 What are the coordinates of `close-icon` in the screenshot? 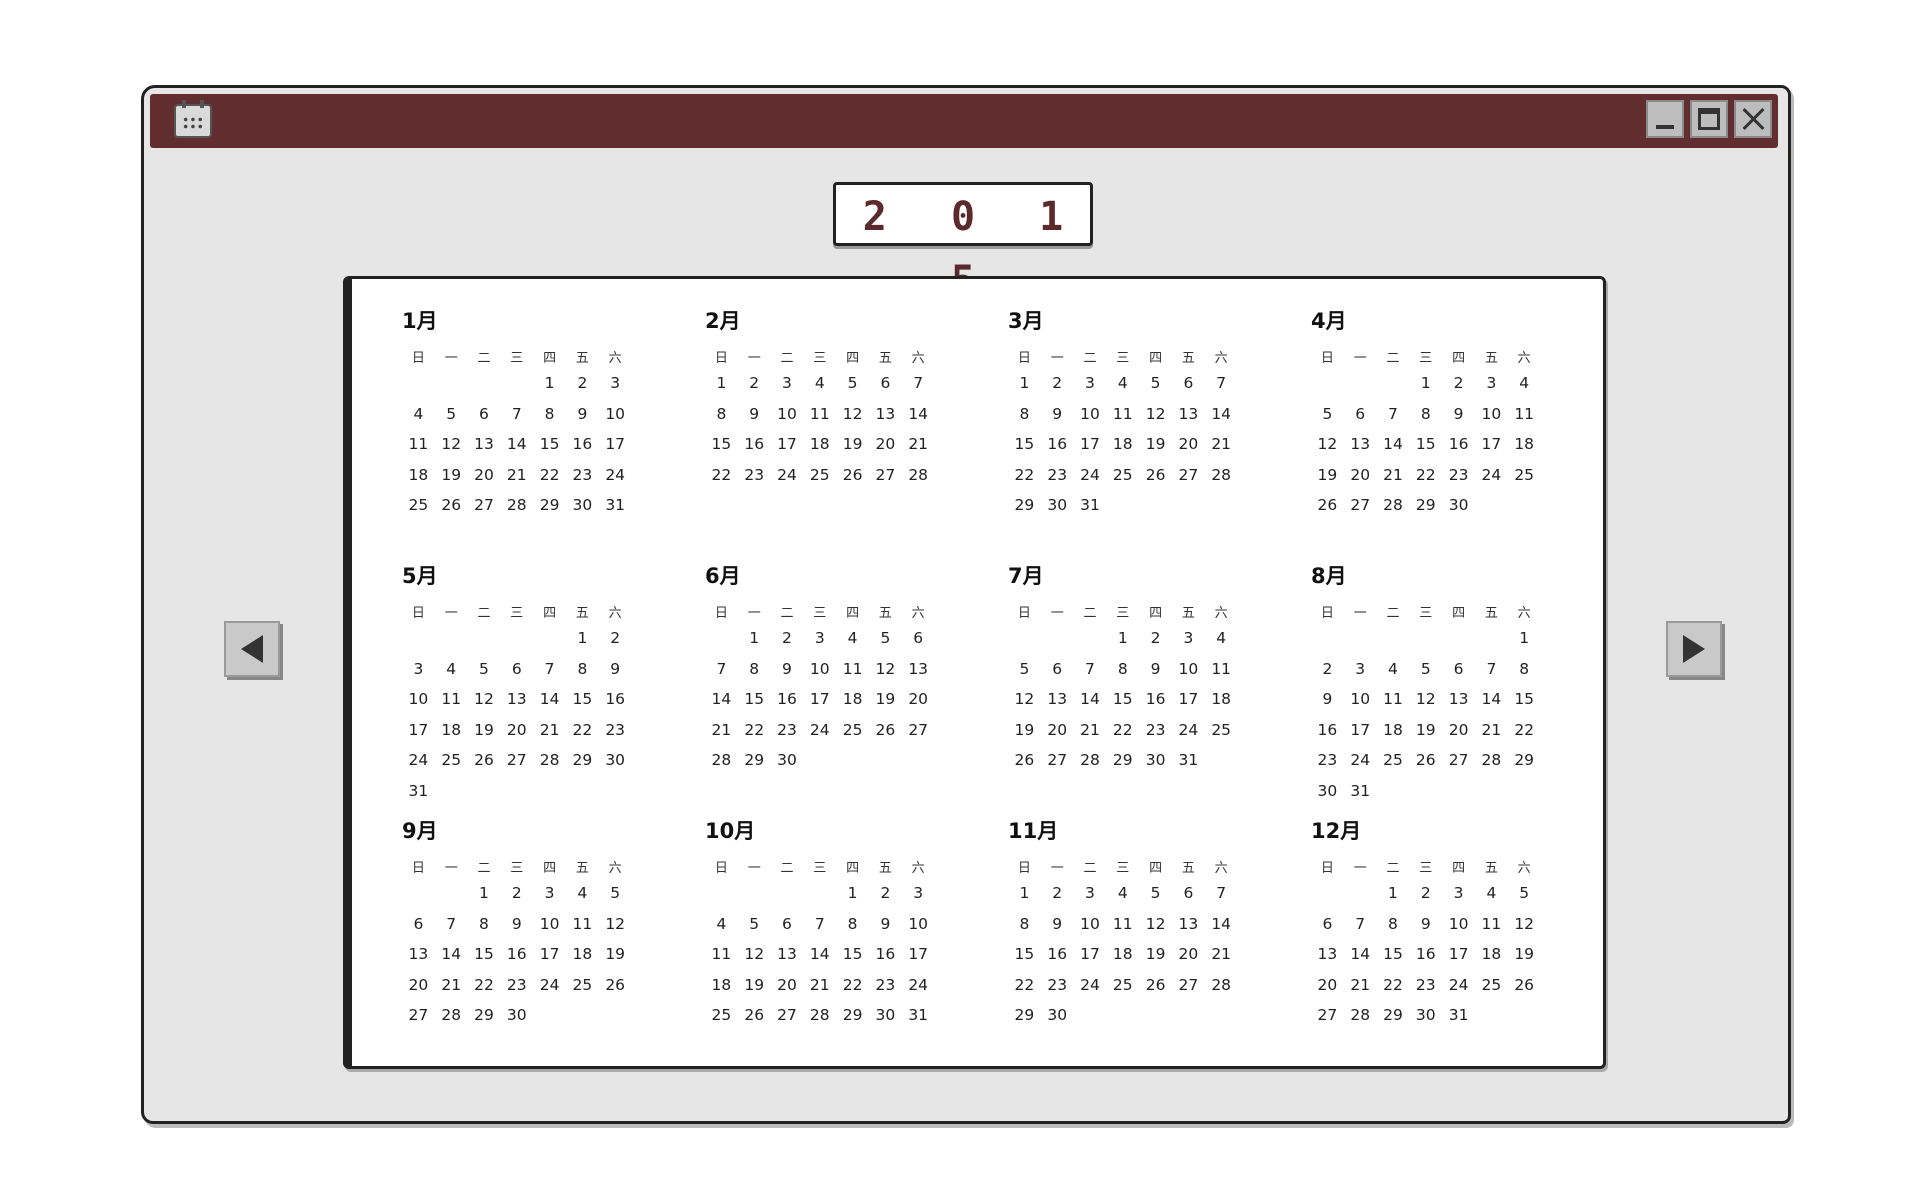 It's located at (1753, 119).